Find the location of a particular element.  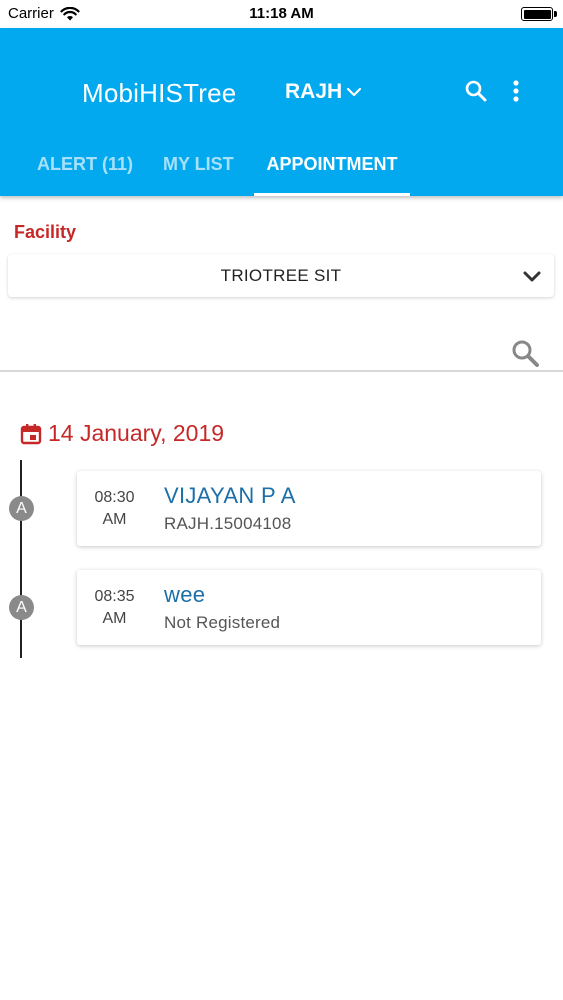

patient-id: RAJH.15004108 is located at coordinates (228, 523).